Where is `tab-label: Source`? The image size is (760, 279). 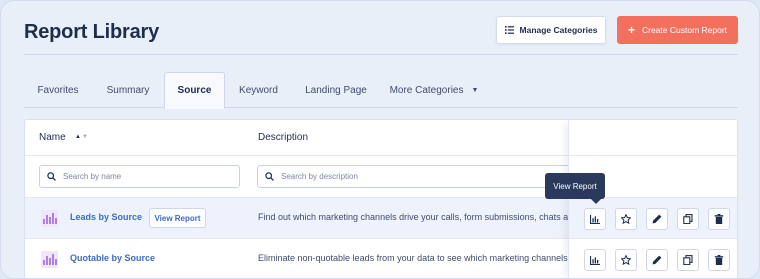 tab-label: Source is located at coordinates (194, 90).